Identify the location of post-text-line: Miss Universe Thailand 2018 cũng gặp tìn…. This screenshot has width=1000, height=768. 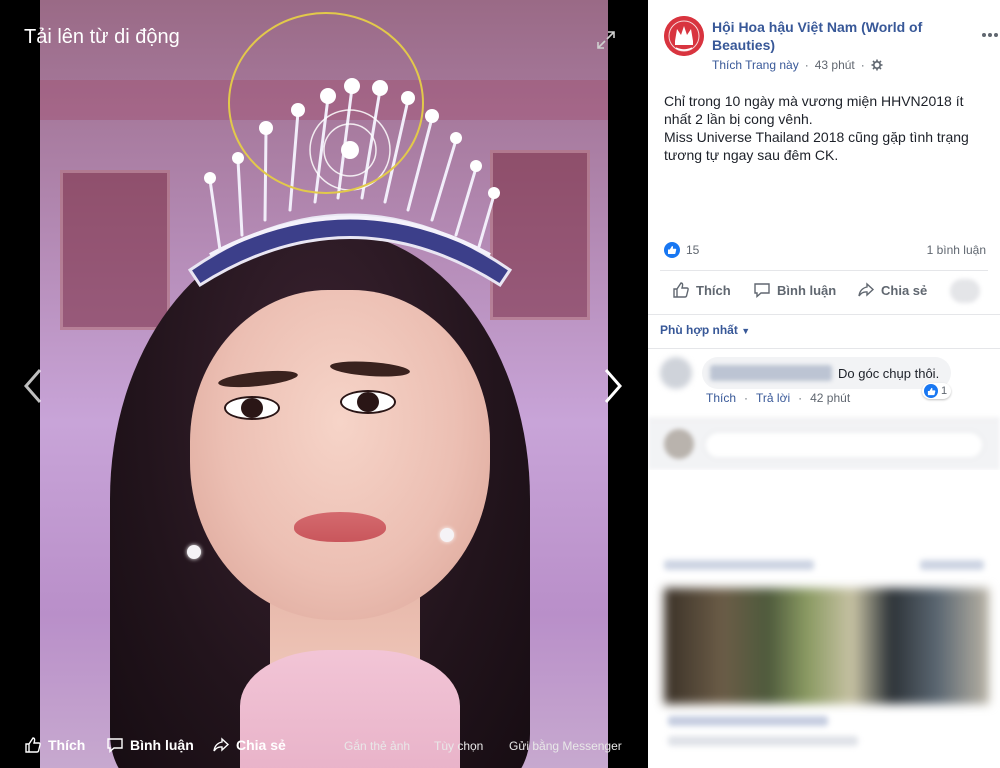
(816, 146).